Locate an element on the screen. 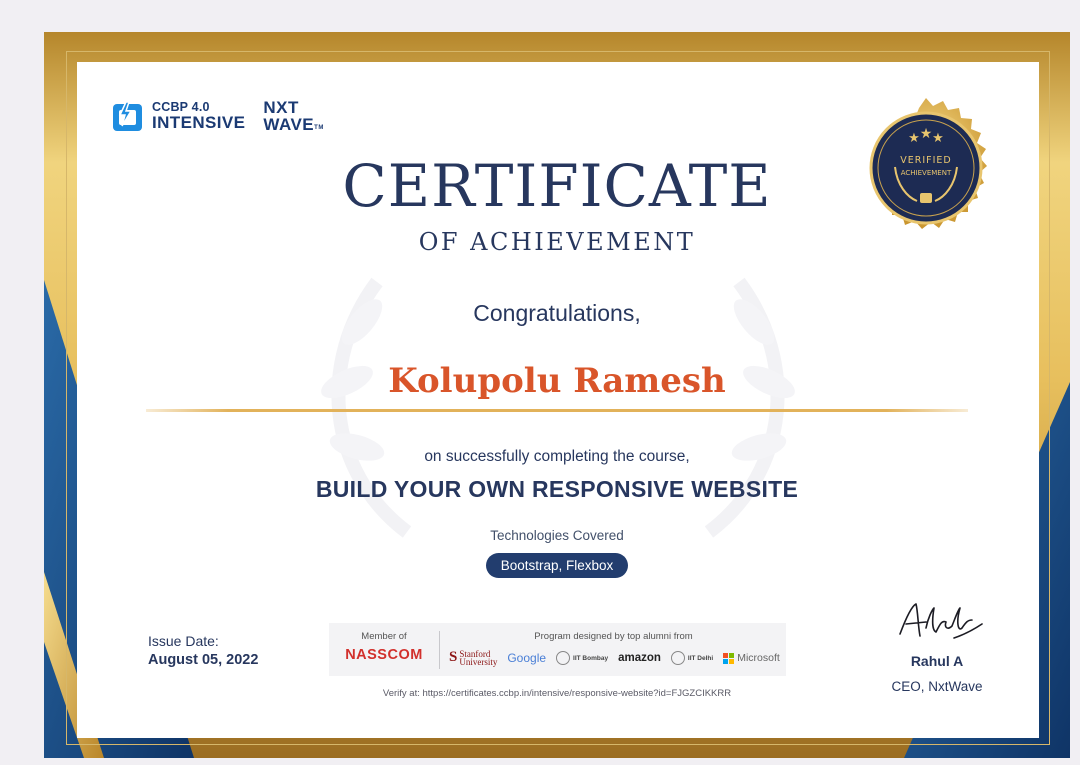 This screenshot has width=1080, height=765. iit-delhi-logo: IIT Delhi is located at coordinates (692, 658).